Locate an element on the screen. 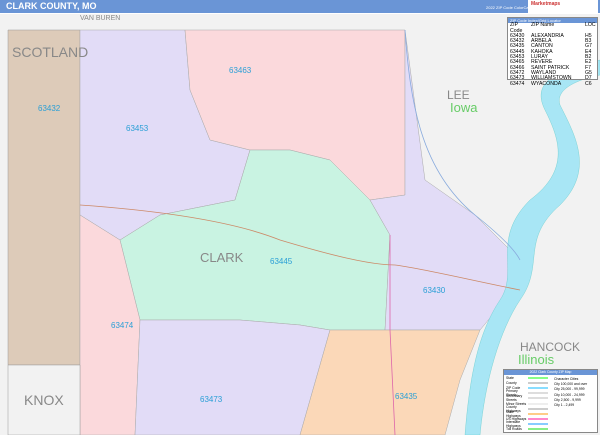 The image size is (600, 435). state-label: Iowa is located at coordinates (464, 107).